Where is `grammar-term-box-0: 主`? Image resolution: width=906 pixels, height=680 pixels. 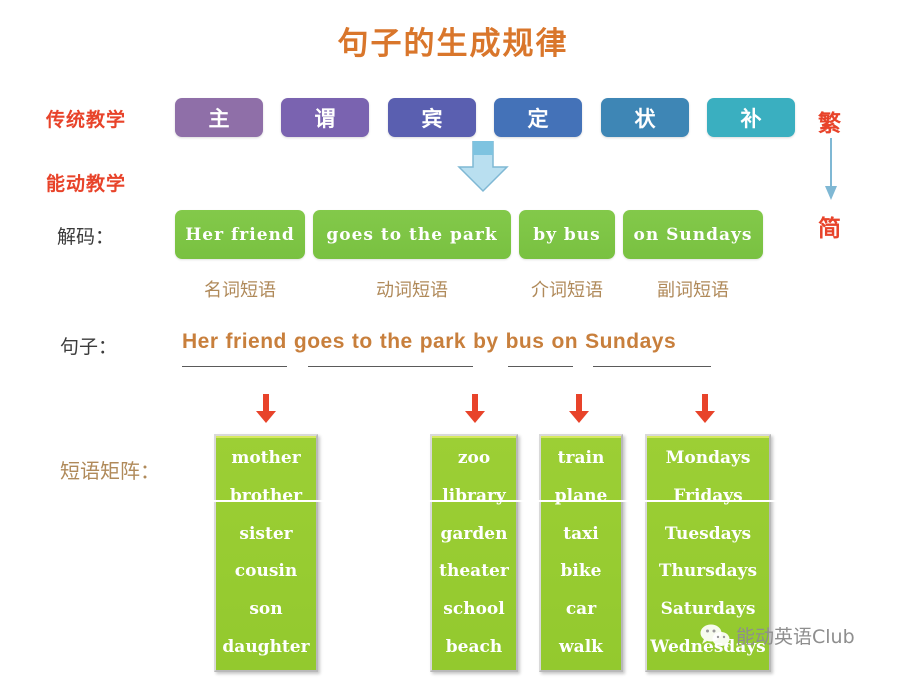 grammar-term-box-0: 主 is located at coordinates (219, 117).